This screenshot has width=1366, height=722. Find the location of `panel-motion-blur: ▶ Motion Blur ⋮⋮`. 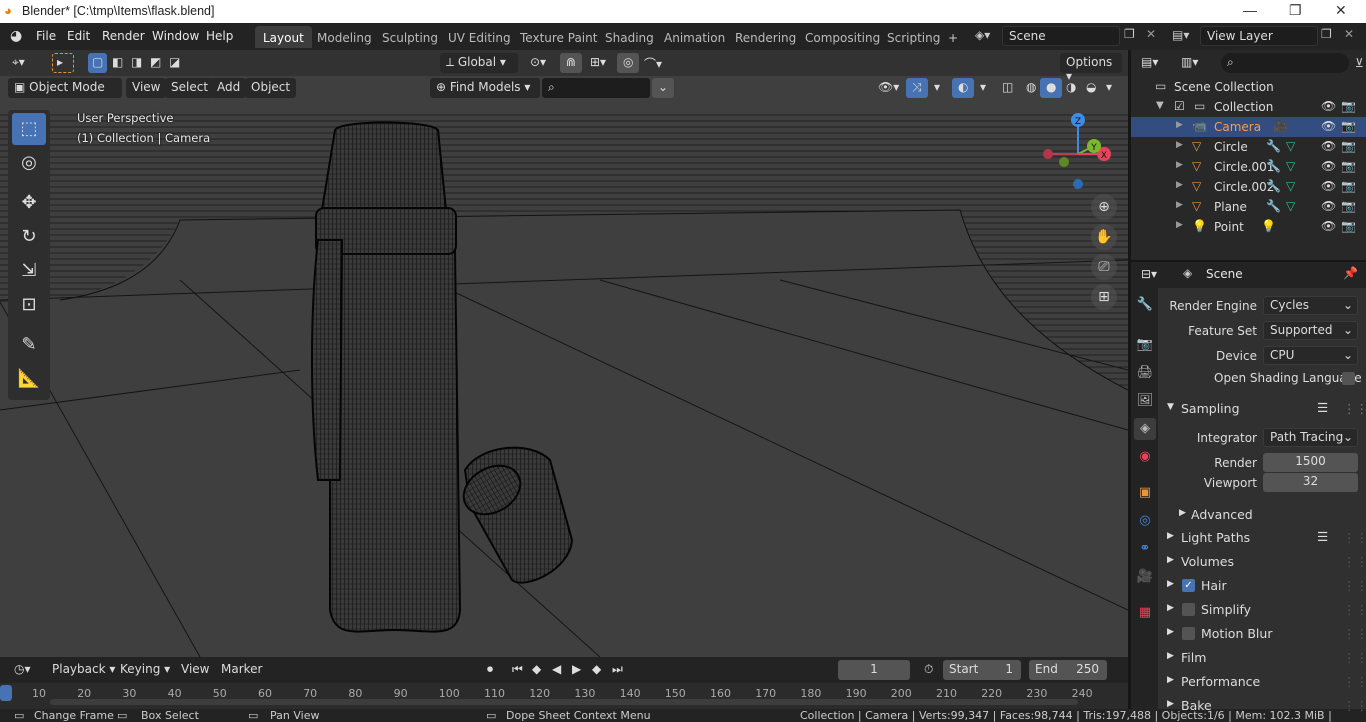

panel-motion-blur: ▶ Motion Blur ⋮⋮ is located at coordinates (1262, 634).